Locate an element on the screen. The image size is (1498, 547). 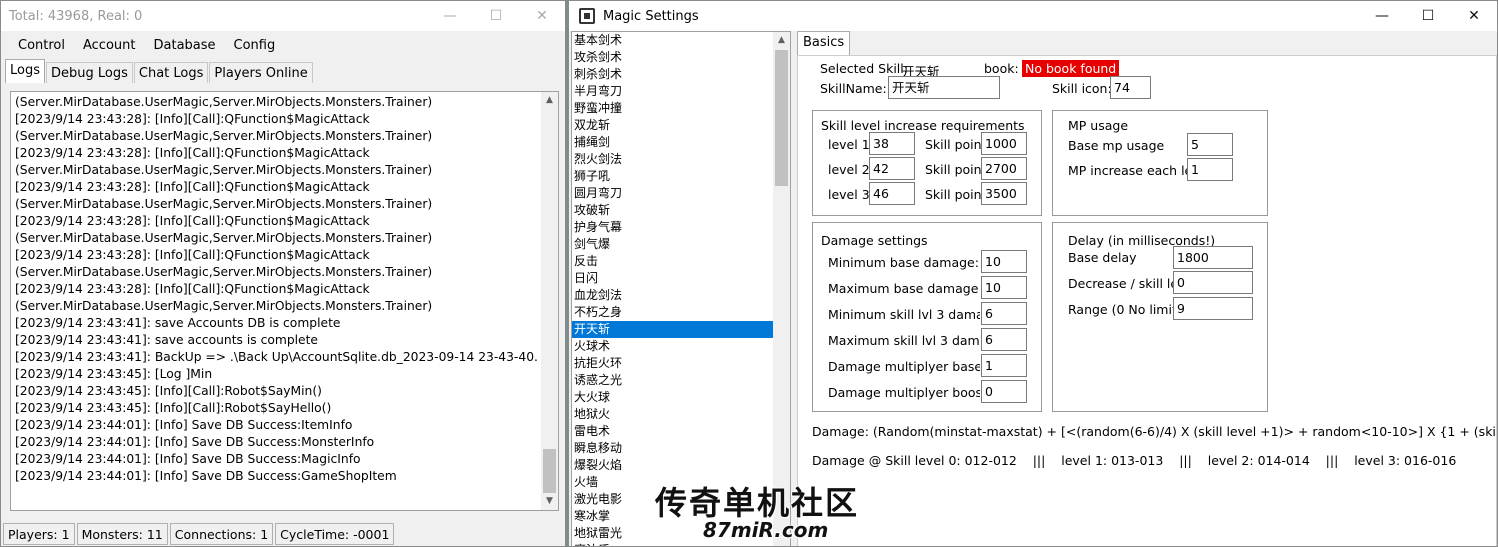
base-delay-input: 1800 is located at coordinates (1213, 257).